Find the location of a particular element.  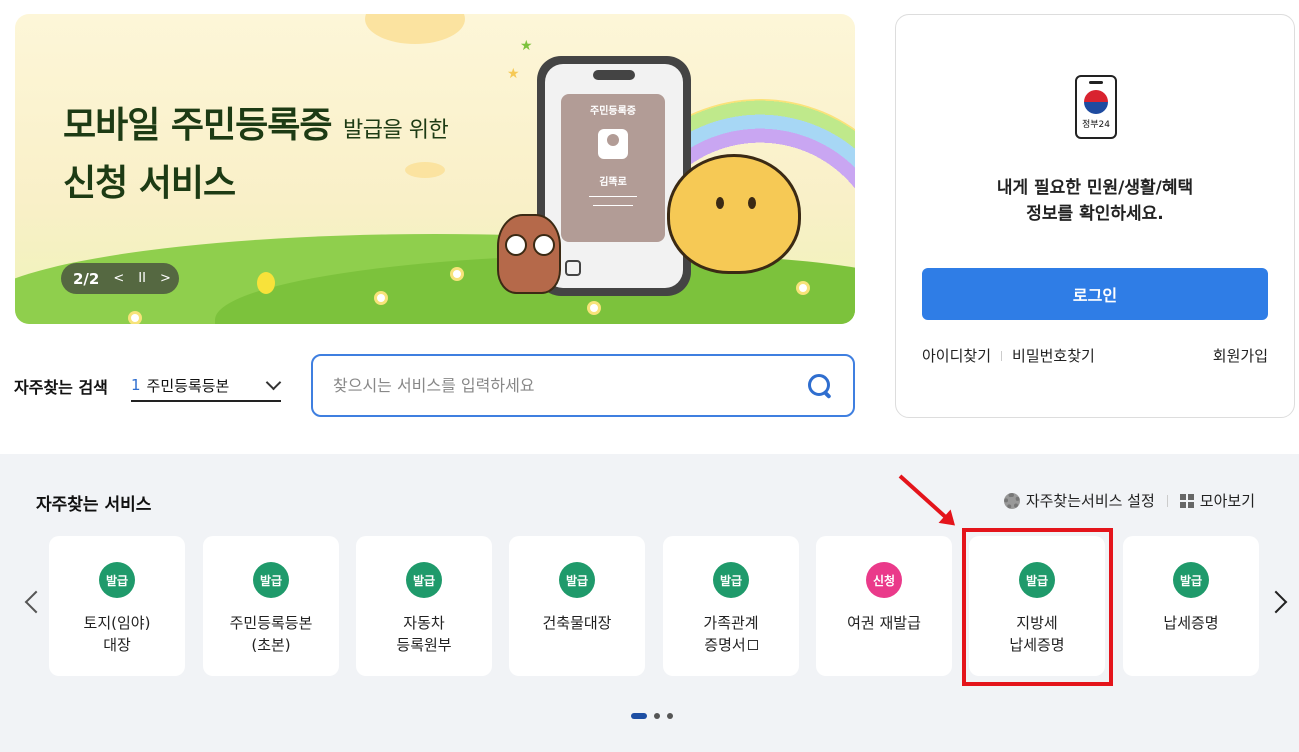

service-label: 토지(임야) 대장 is located at coordinates (117, 634).